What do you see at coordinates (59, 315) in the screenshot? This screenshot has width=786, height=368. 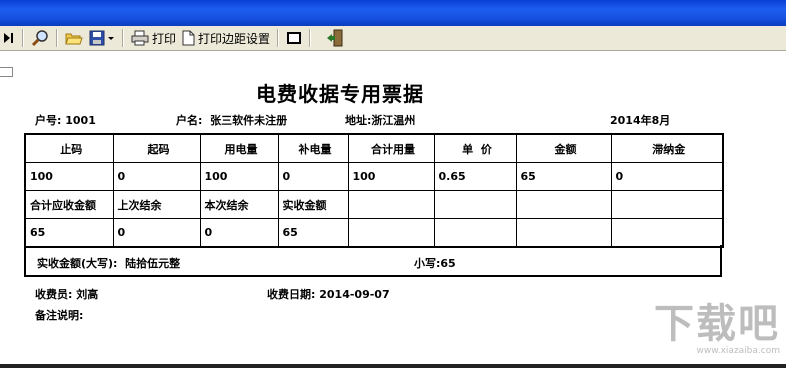 I see `remarks-label: 备注说明:` at bounding box center [59, 315].